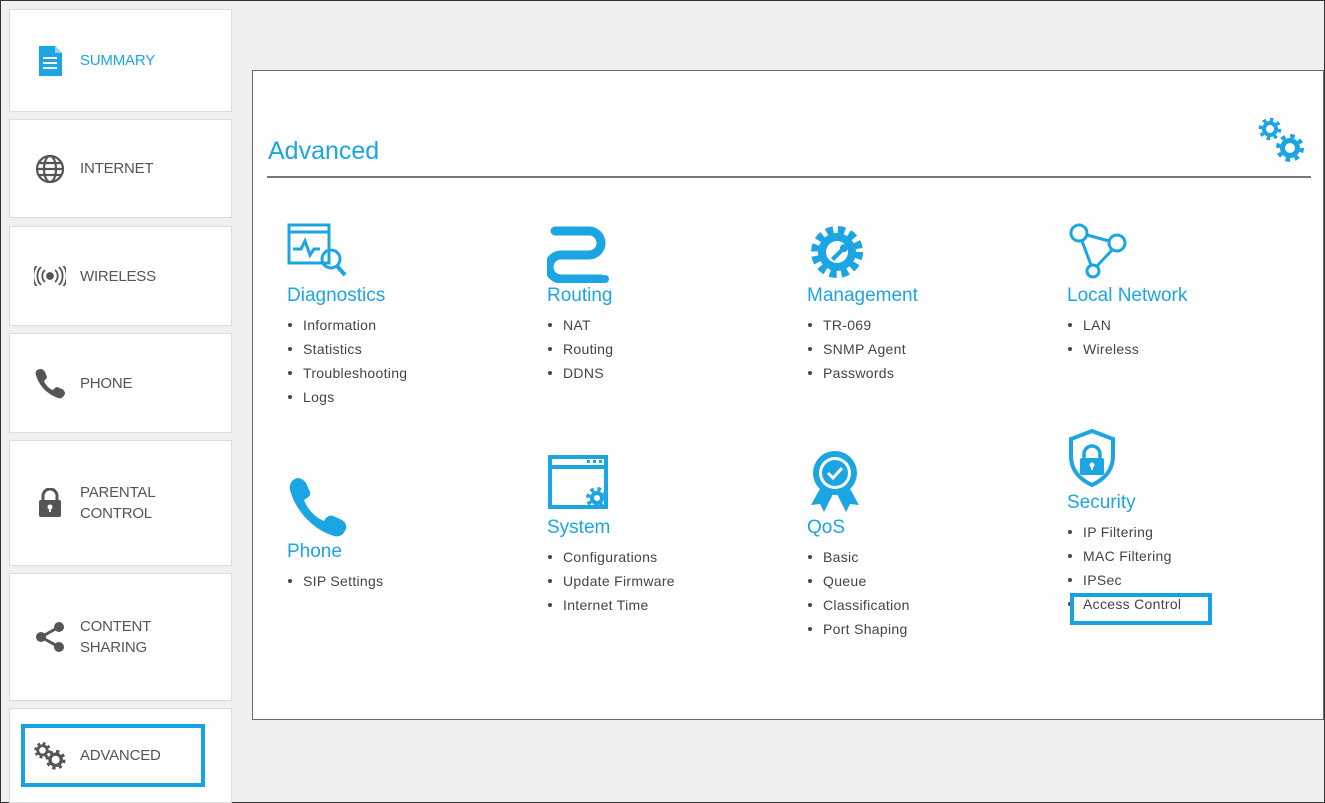  I want to click on link-logs: Logs, so click(347, 397).